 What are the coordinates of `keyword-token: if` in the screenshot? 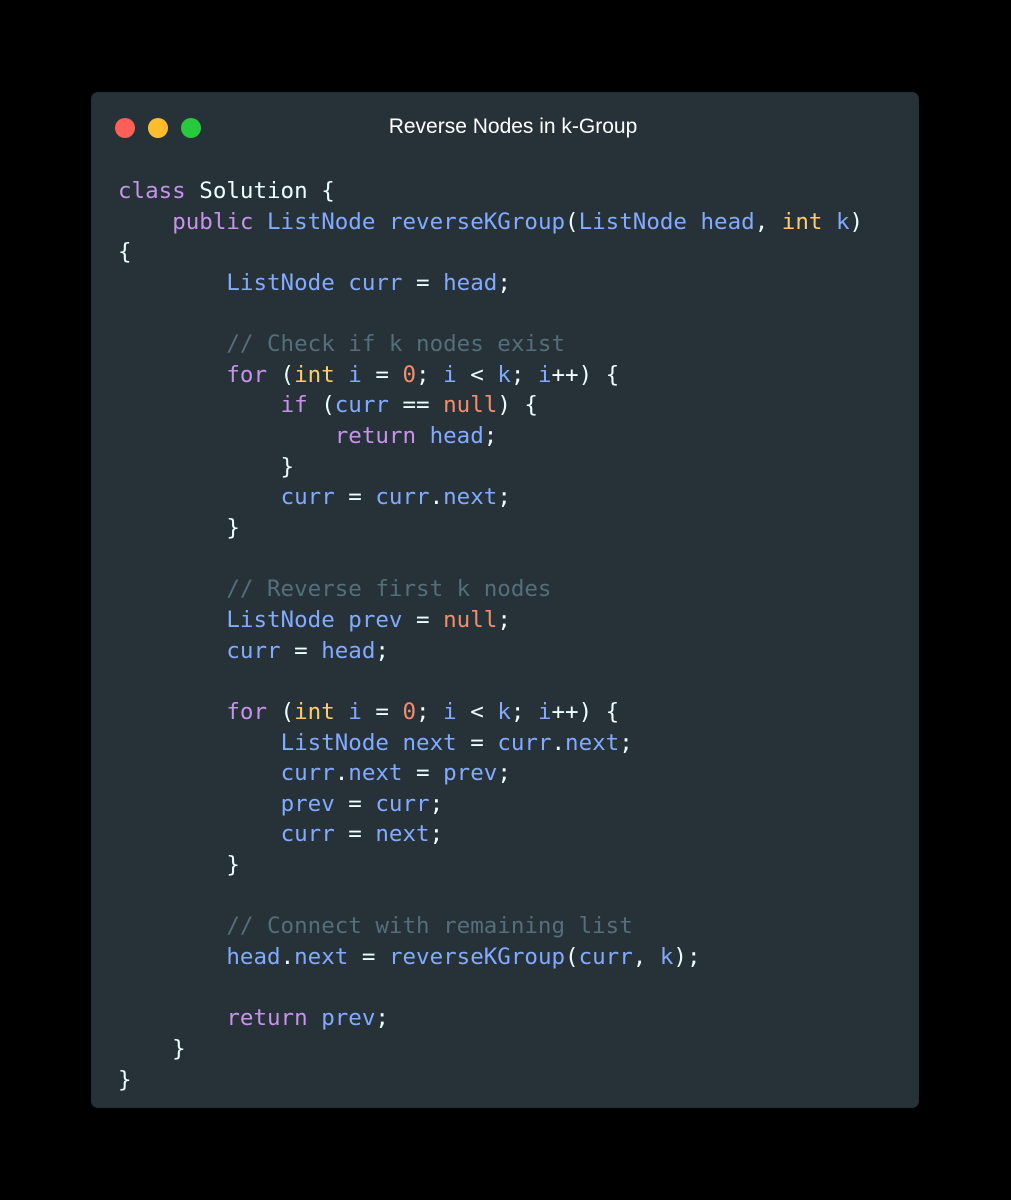 It's located at (294, 405).